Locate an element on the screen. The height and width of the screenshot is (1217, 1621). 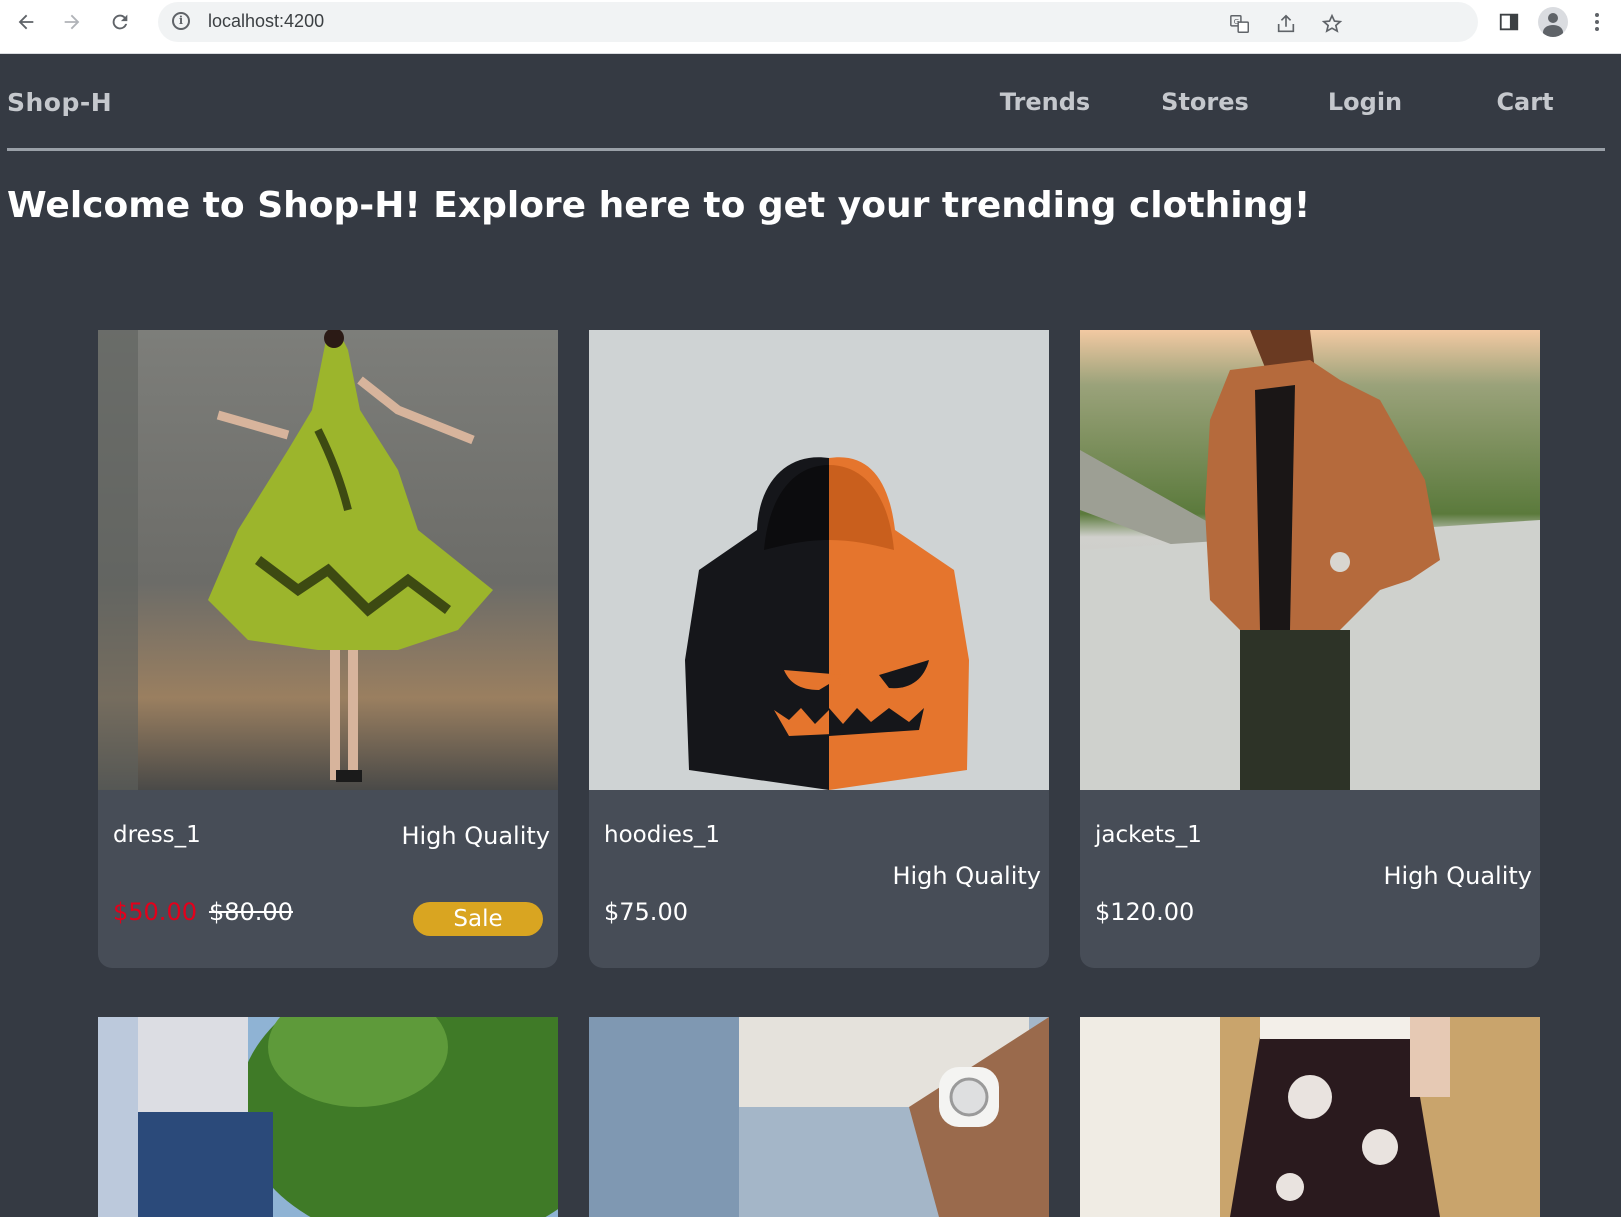
original-price: $80.00 is located at coordinates (250, 912).